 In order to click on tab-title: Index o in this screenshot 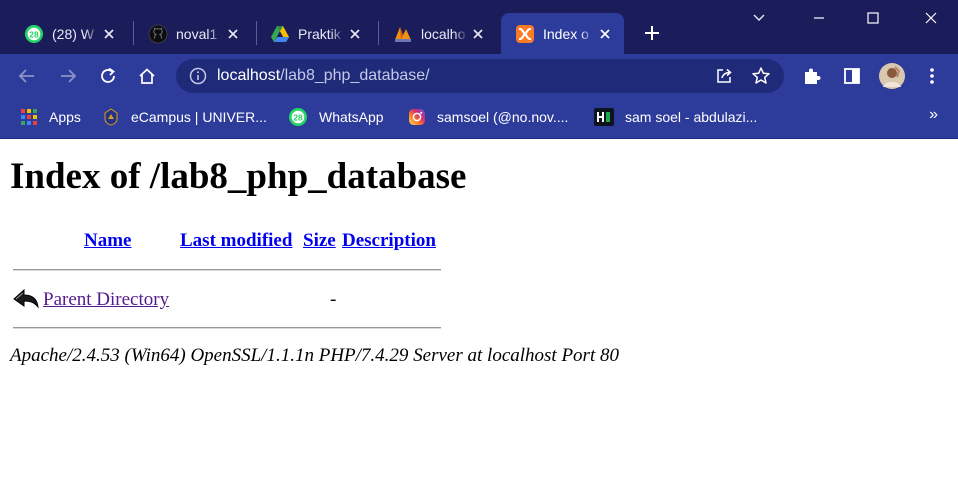, I will do `click(566, 33)`.